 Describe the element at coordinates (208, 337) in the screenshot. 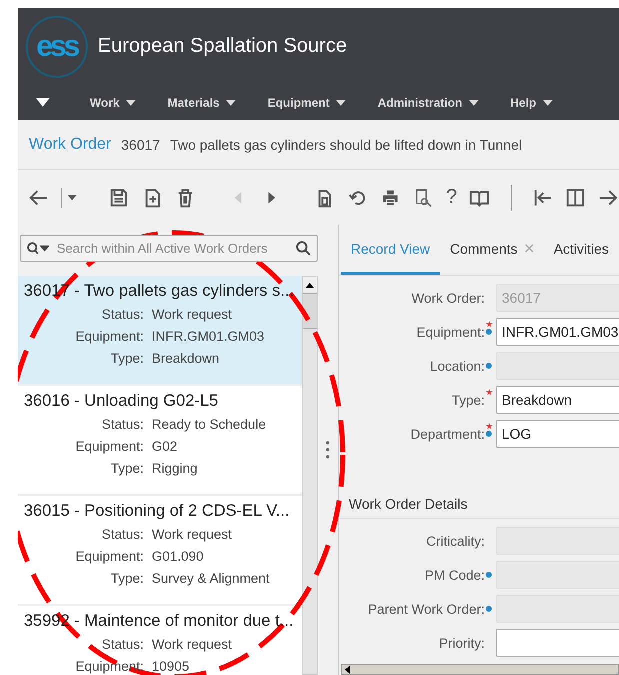

I see `field-value: INFR.GM01.GM03` at that location.